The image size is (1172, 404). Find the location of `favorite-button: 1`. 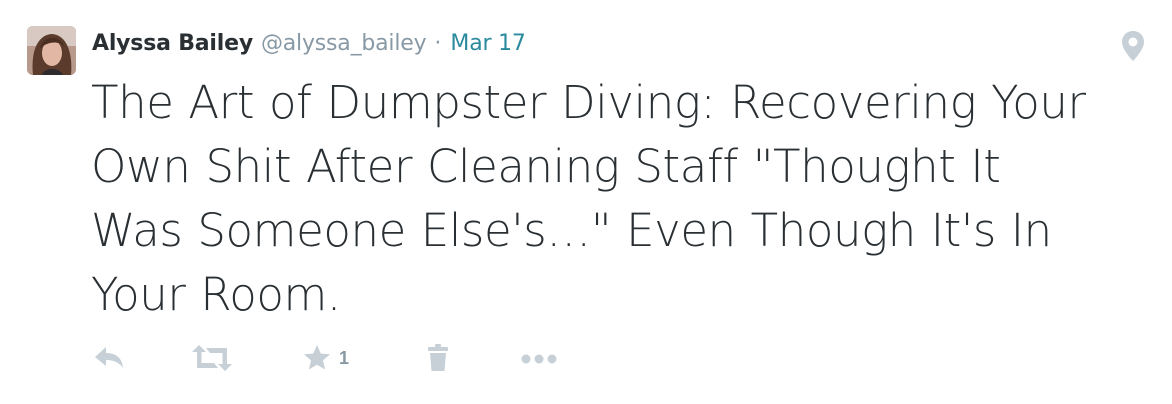

favorite-button: 1 is located at coordinates (325, 358).